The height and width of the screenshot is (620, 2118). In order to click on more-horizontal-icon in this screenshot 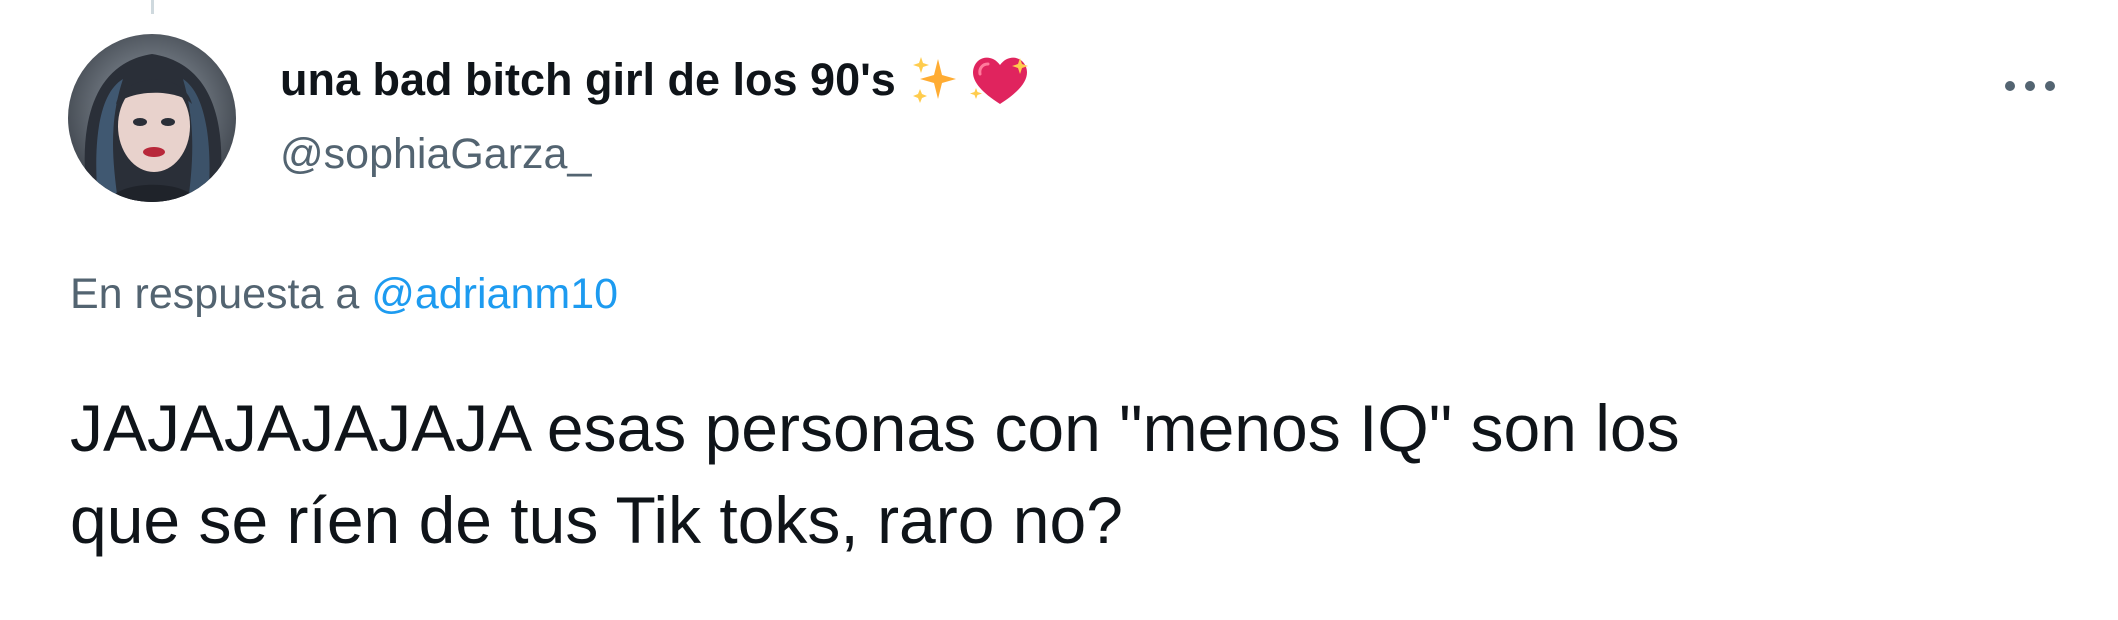, I will do `click(2030, 86)`.